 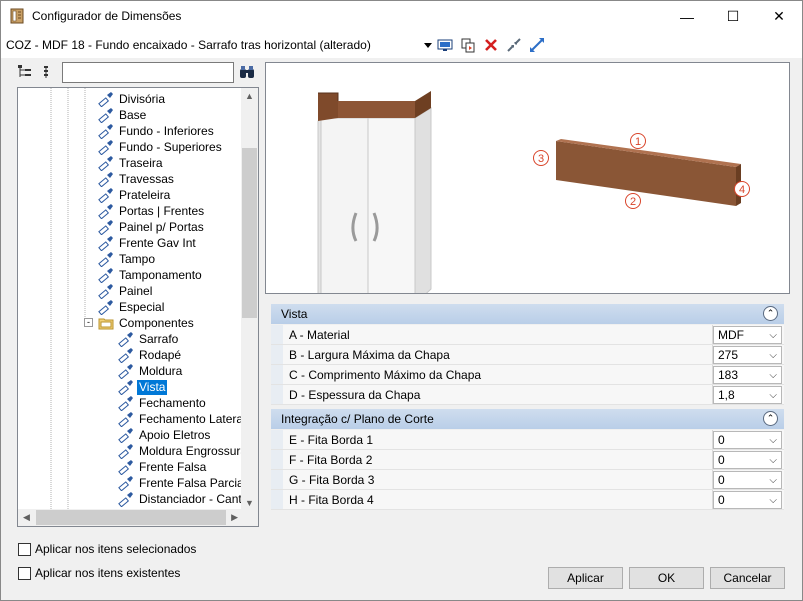 I want to click on tree-item: Frente Falsa Parcial, so click(x=183, y=483).